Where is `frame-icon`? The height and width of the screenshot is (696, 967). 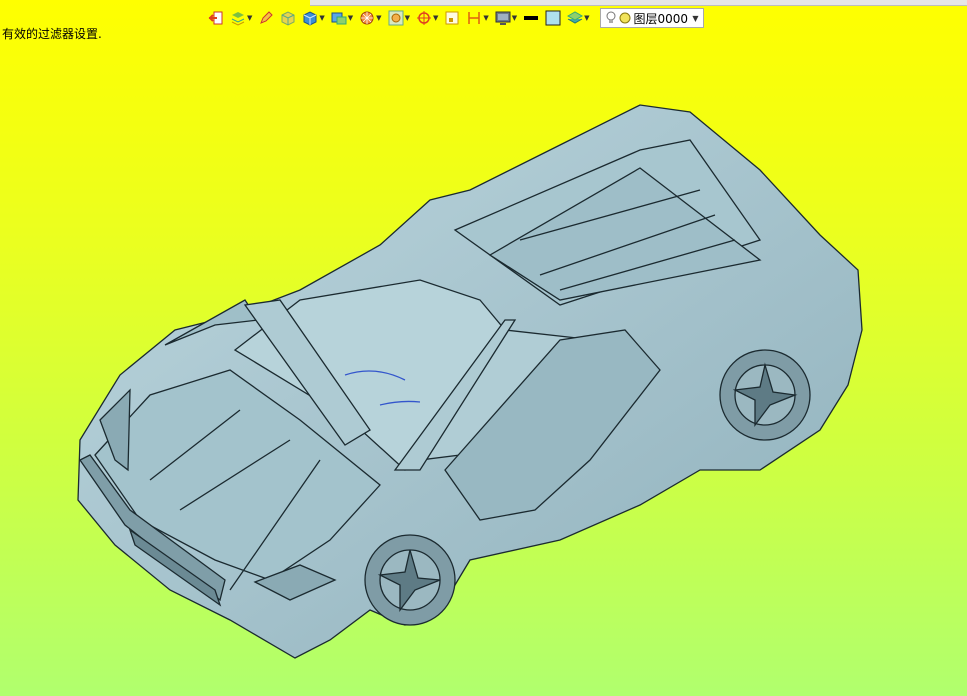 frame-icon is located at coordinates (452, 18).